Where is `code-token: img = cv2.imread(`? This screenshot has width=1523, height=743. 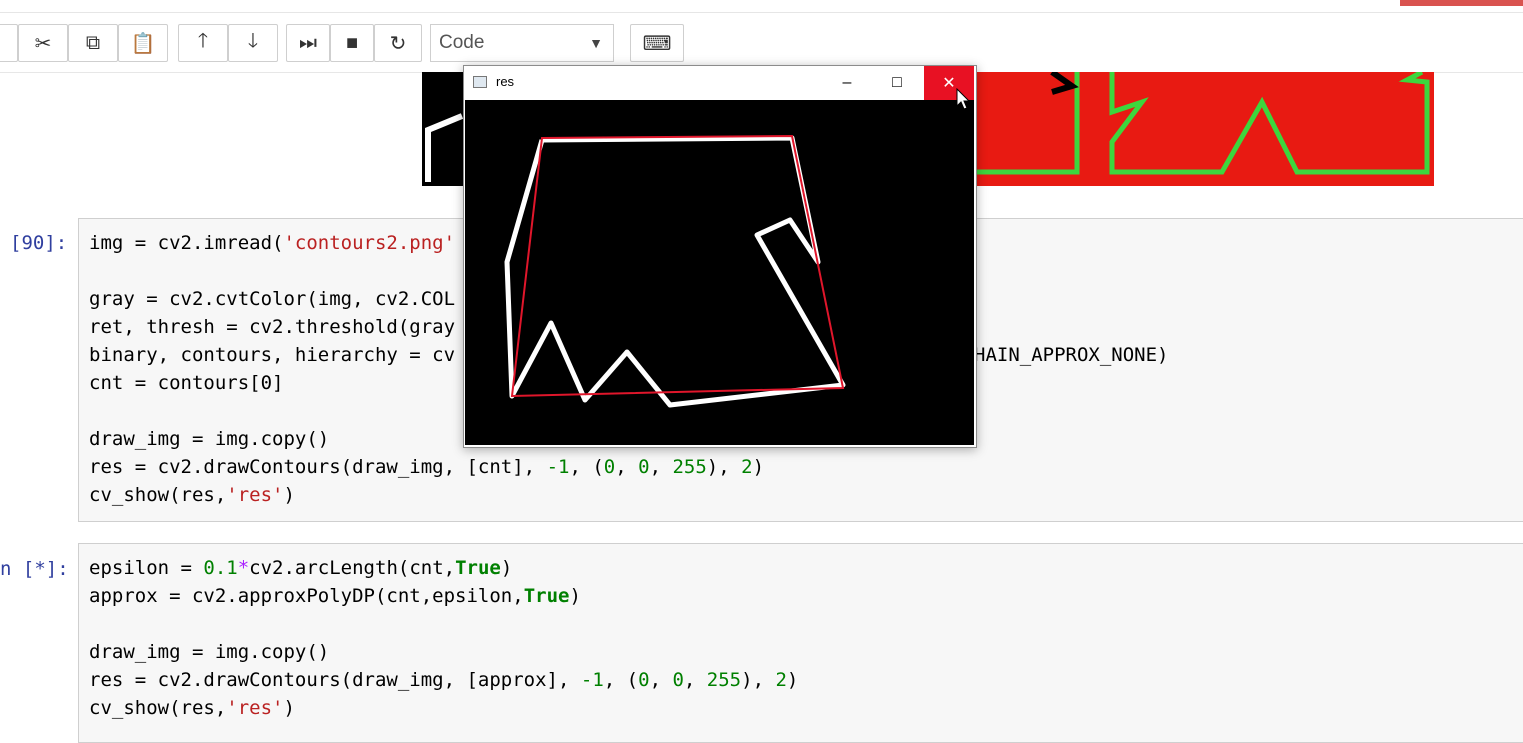 code-token: img = cv2.imread( is located at coordinates (186, 243).